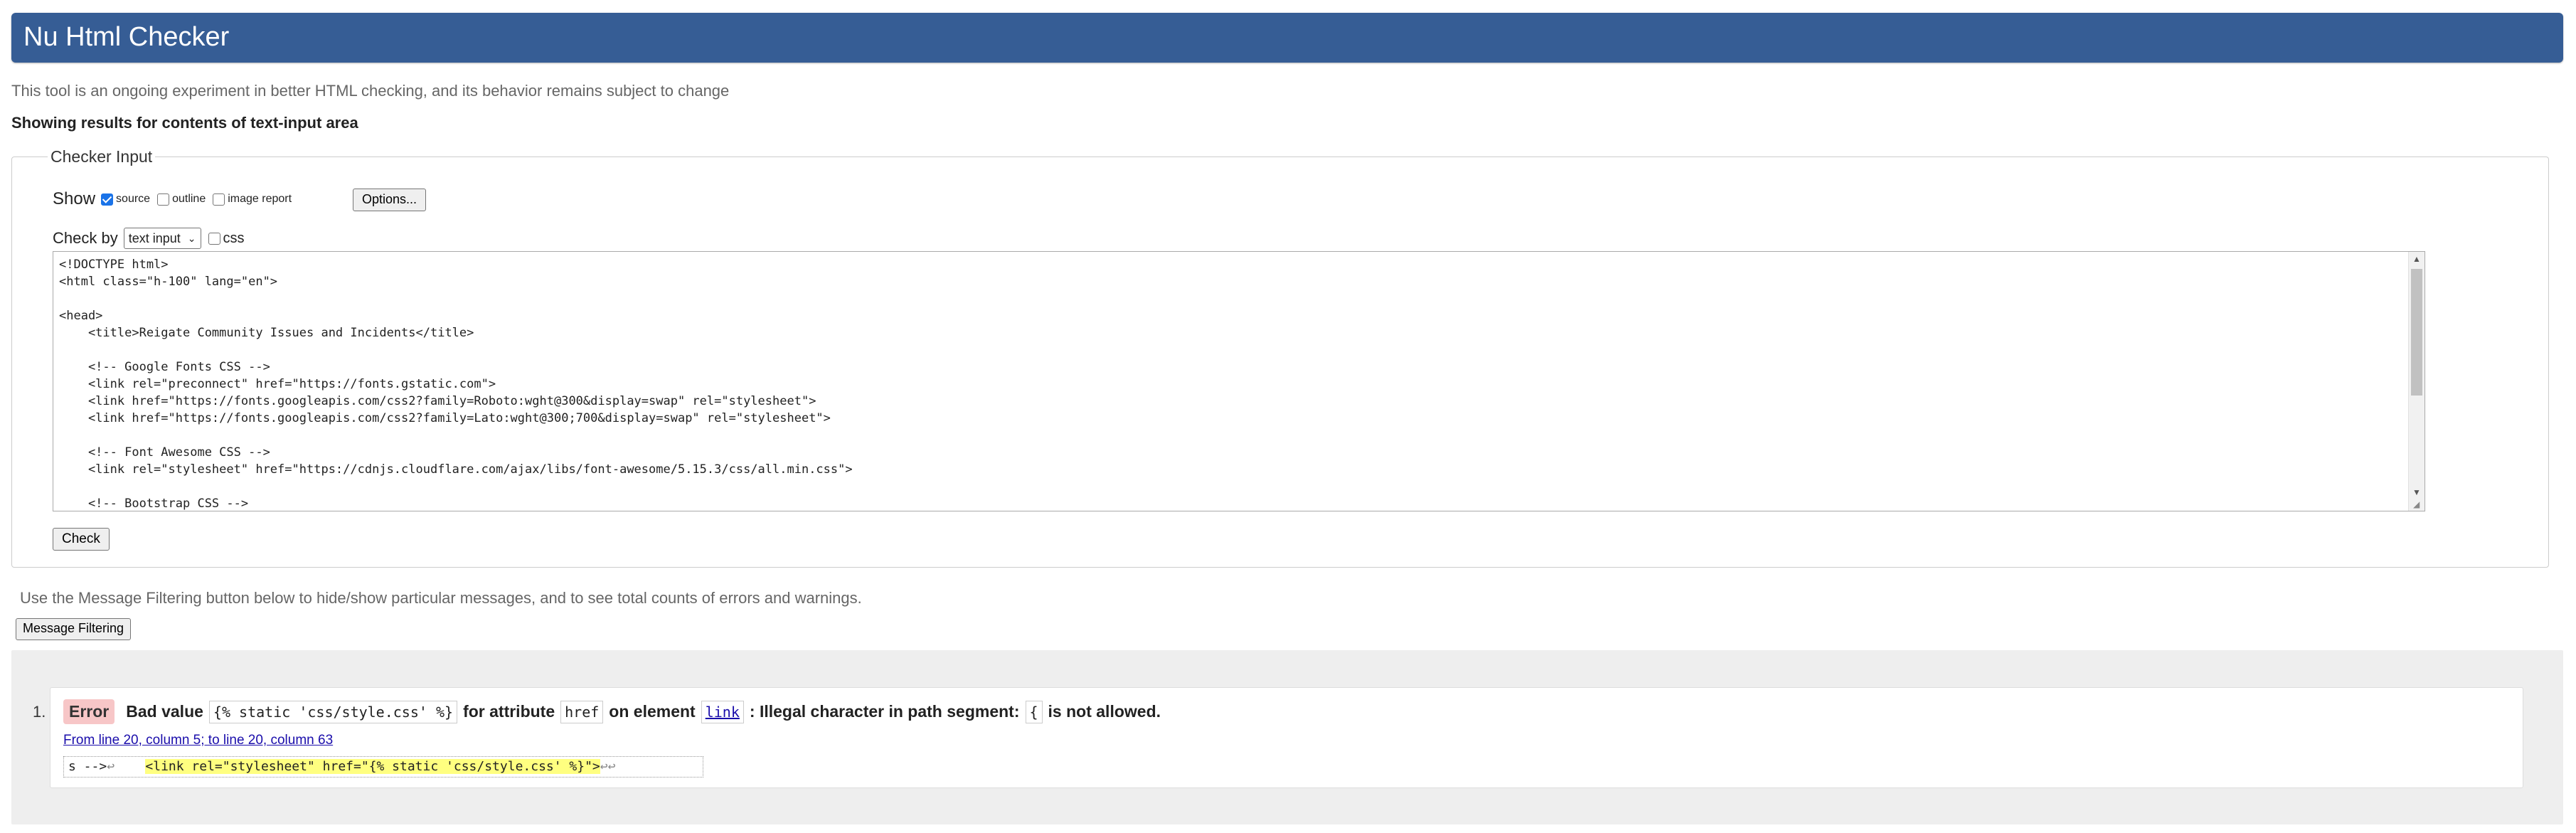  Describe the element at coordinates (133, 199) in the screenshot. I see `source-option-label: source` at that location.